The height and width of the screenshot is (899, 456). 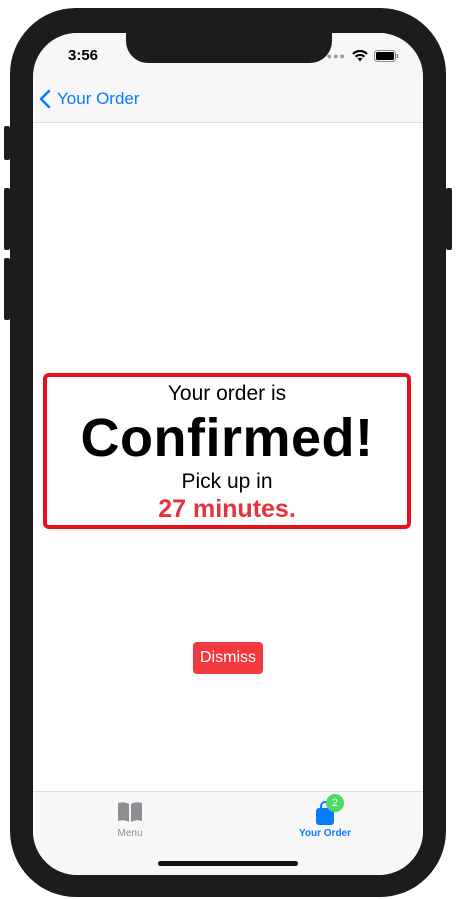 What do you see at coordinates (7, 143) in the screenshot?
I see `mute-switch` at bounding box center [7, 143].